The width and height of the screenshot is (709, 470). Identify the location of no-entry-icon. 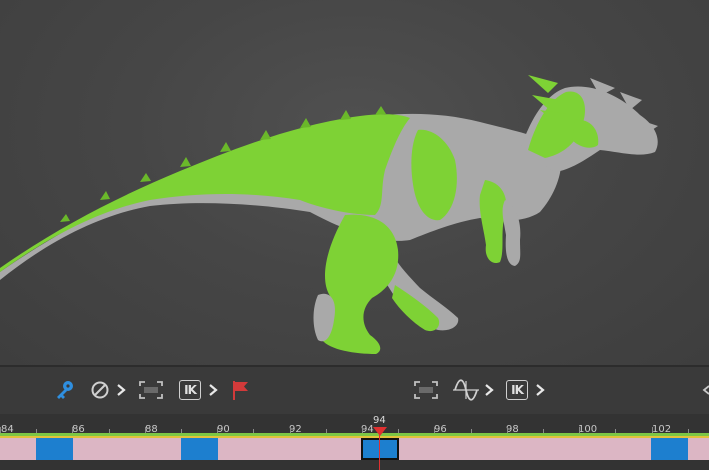
(100, 390).